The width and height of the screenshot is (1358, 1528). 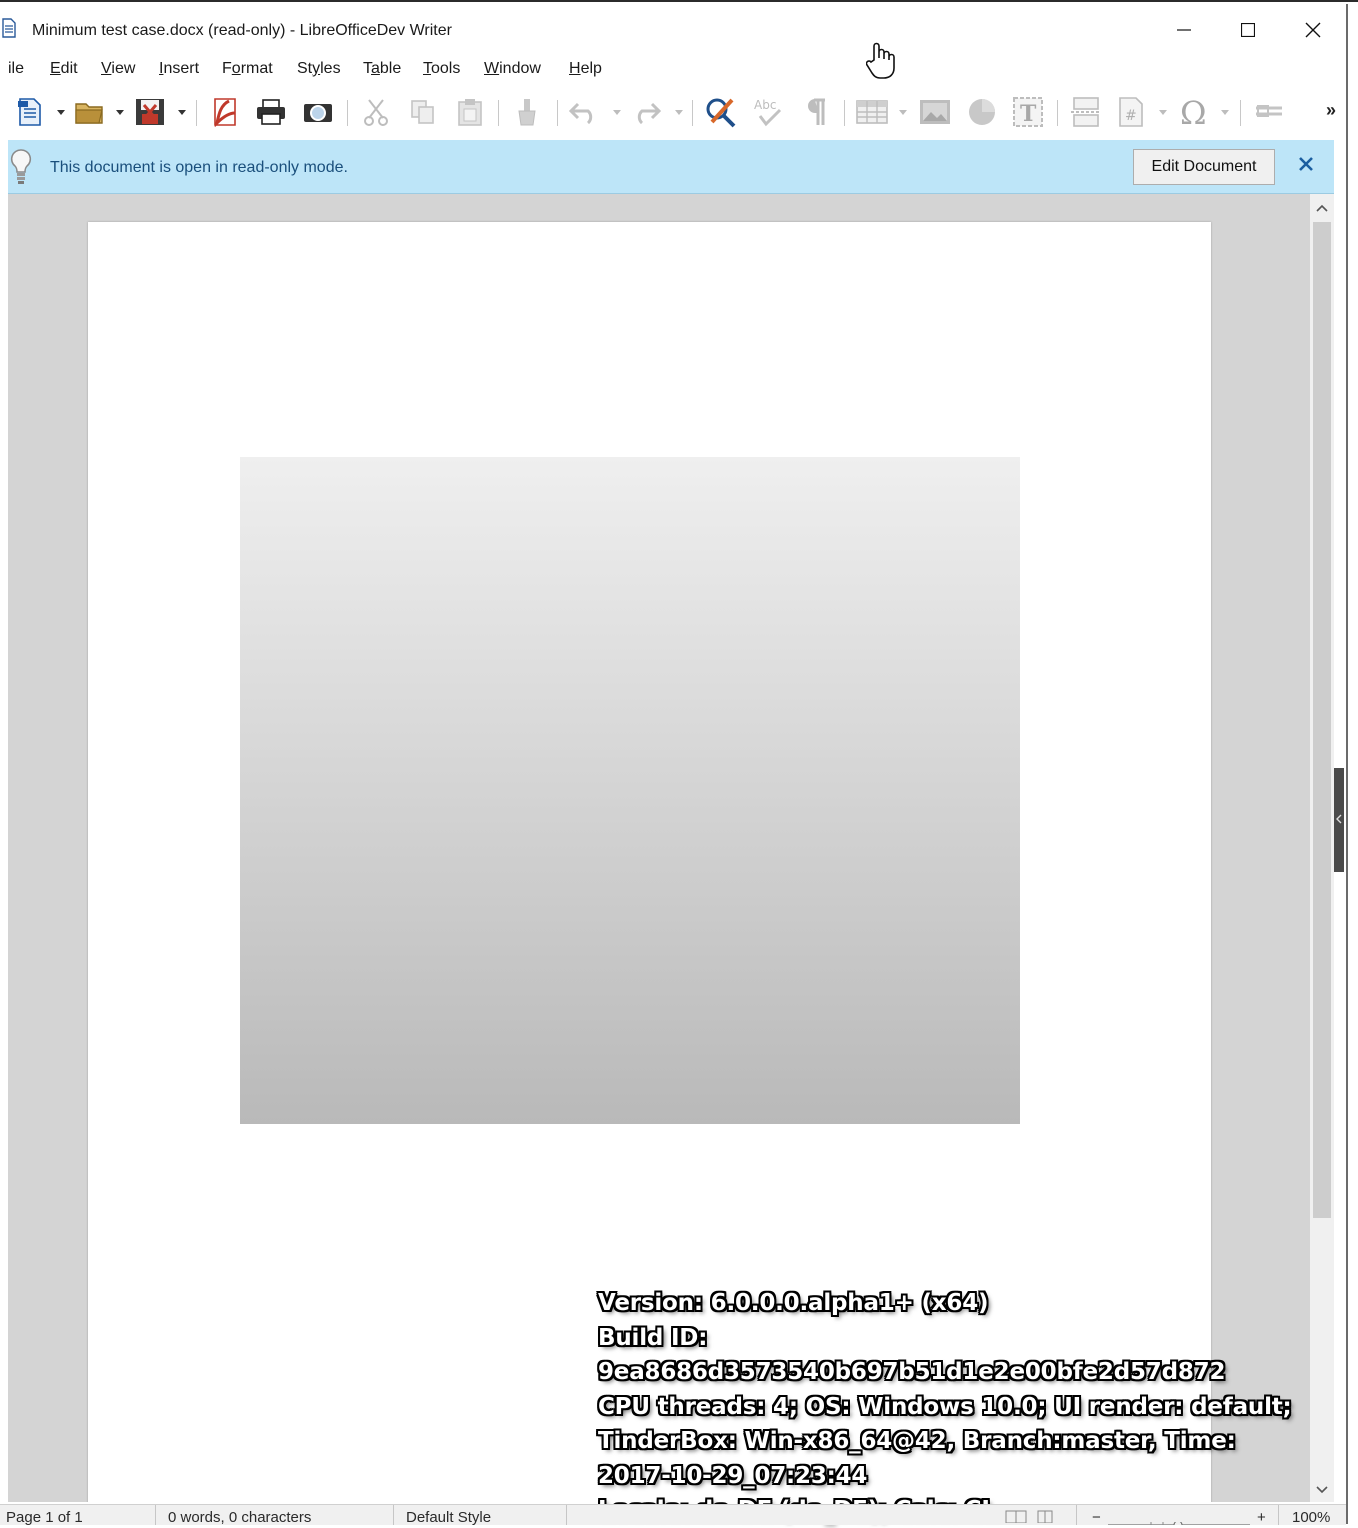 I want to click on zoom-out-button: −, so click(x=1096, y=1517).